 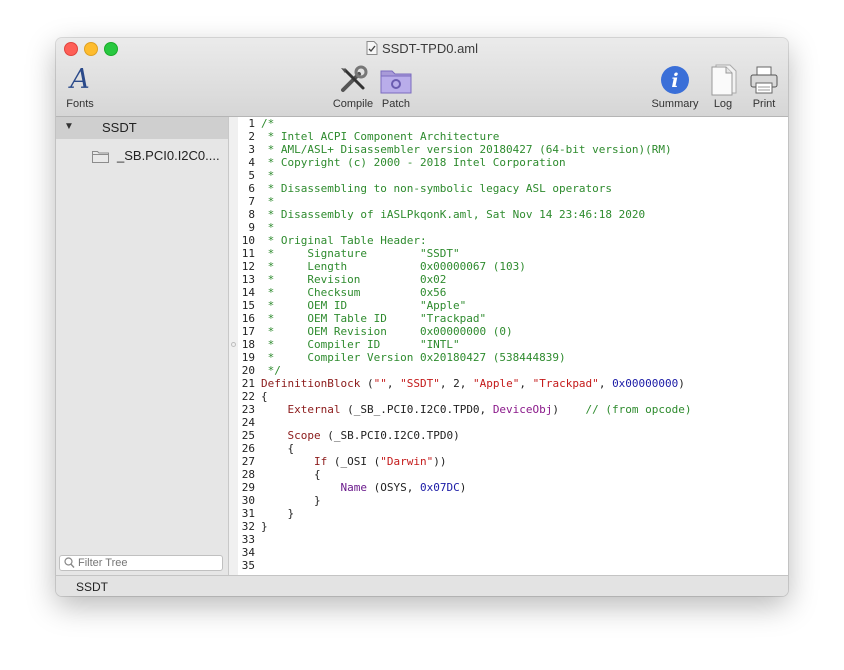 I want to click on code-line: 11 * Signature "SSDT", so click(x=465, y=253).